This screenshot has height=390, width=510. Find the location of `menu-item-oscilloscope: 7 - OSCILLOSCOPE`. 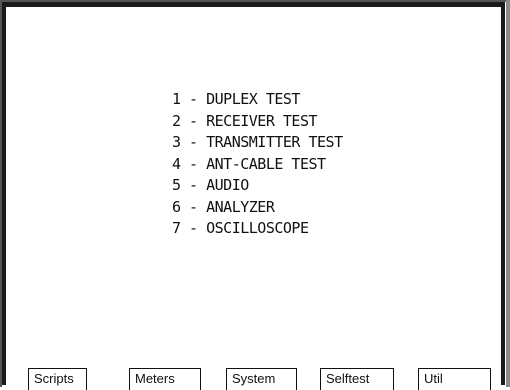

menu-item-oscilloscope: 7 - OSCILLOSCOPE is located at coordinates (257, 229).